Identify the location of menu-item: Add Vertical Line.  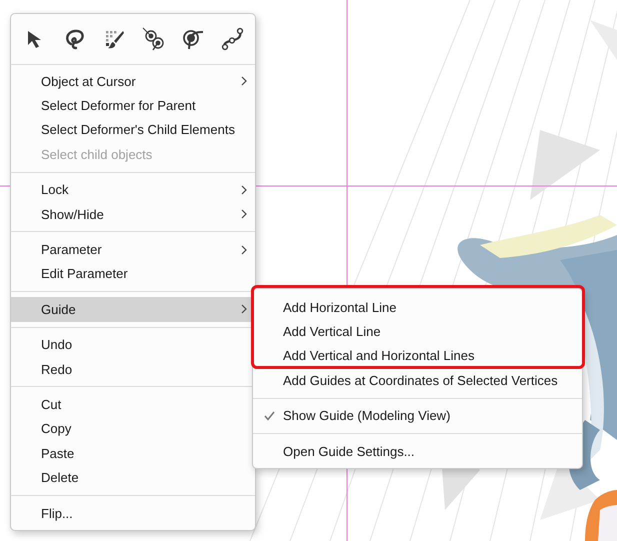
(417, 331).